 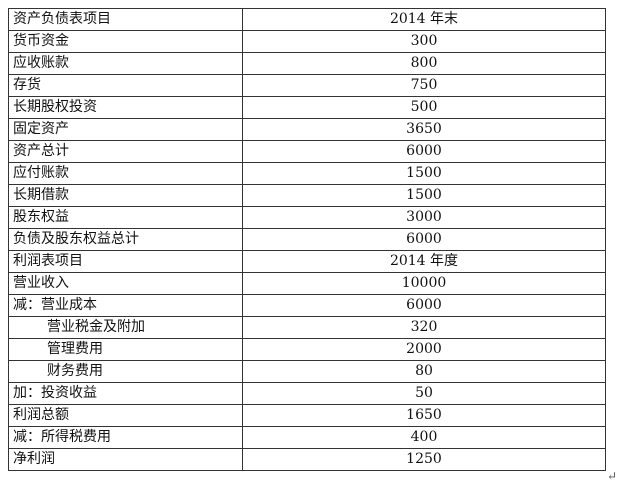 I want to click on table-row: 利润总额 1650, so click(x=307, y=415).